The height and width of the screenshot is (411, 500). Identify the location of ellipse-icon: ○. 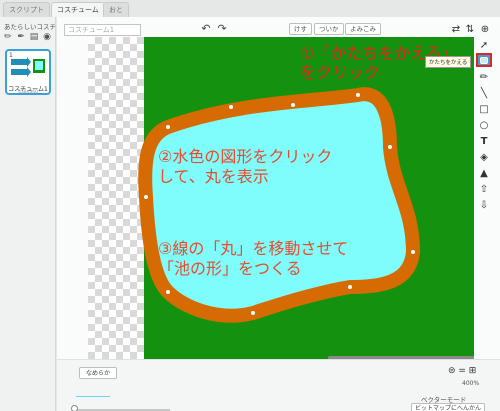
(484, 125).